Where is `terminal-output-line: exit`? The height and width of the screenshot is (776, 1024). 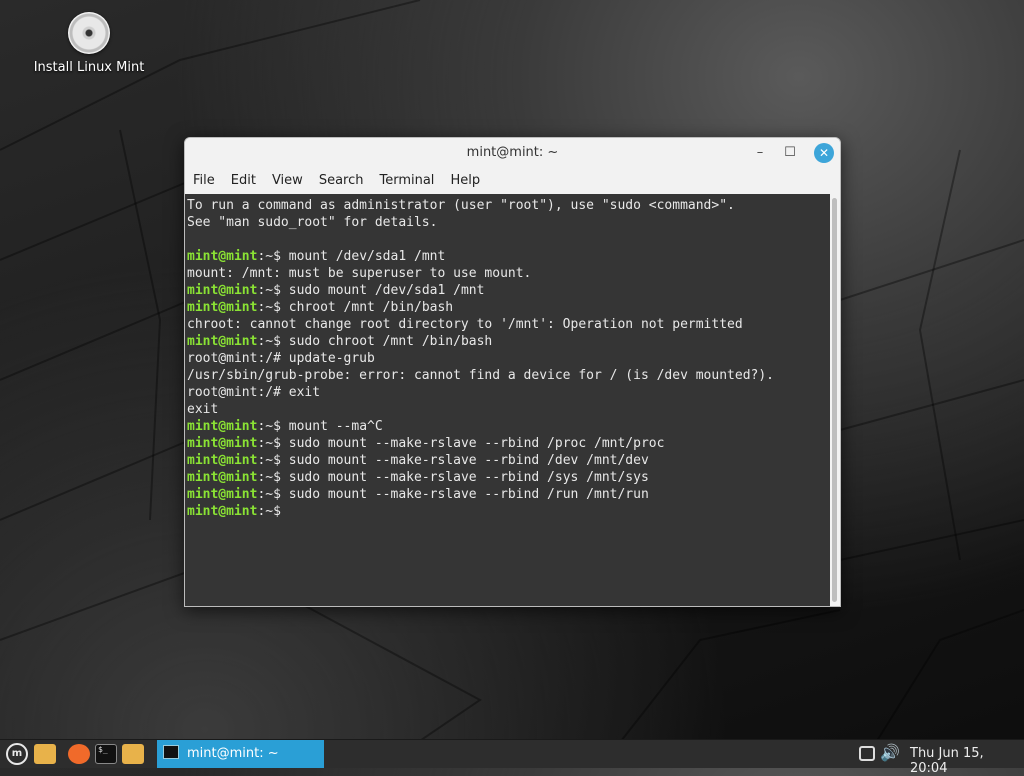
terminal-output-line: exit is located at coordinates (203, 409).